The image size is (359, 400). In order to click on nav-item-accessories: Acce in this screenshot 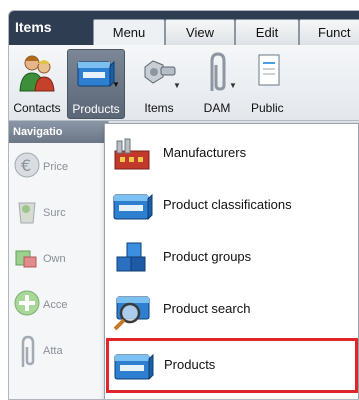, I will do `click(61, 307)`.